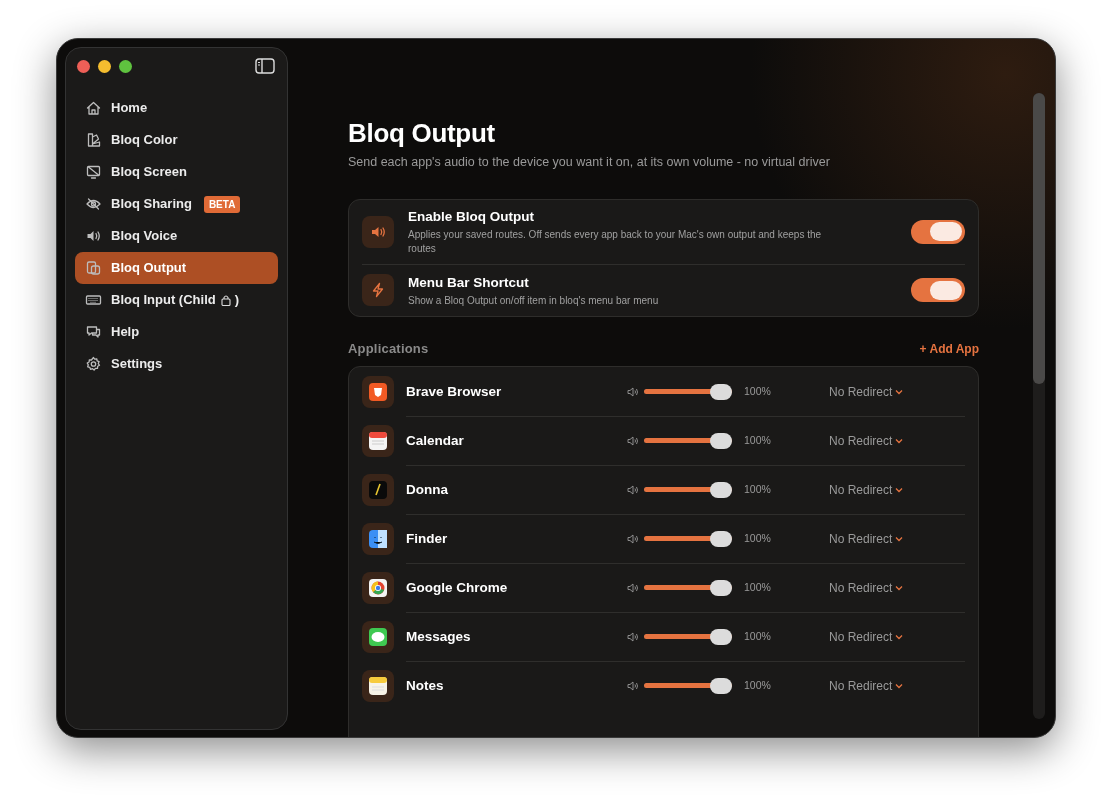  I want to click on sidebar-item: Bloq Color, so click(176, 140).